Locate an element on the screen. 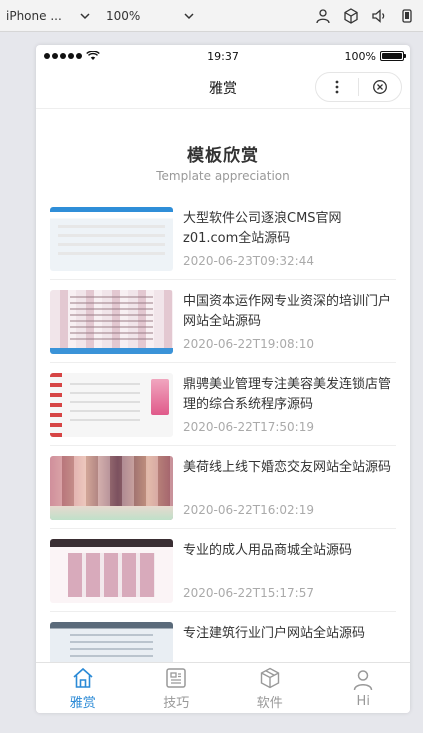  list-item: 专注建筑行业门户网站全站源码 is located at coordinates (223, 637).